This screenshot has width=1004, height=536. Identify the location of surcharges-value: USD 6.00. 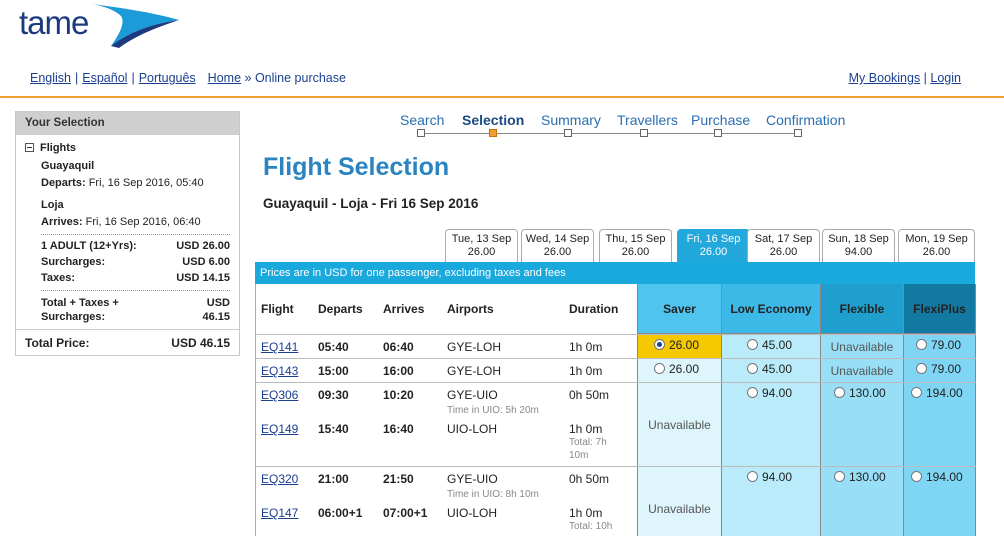
(206, 262).